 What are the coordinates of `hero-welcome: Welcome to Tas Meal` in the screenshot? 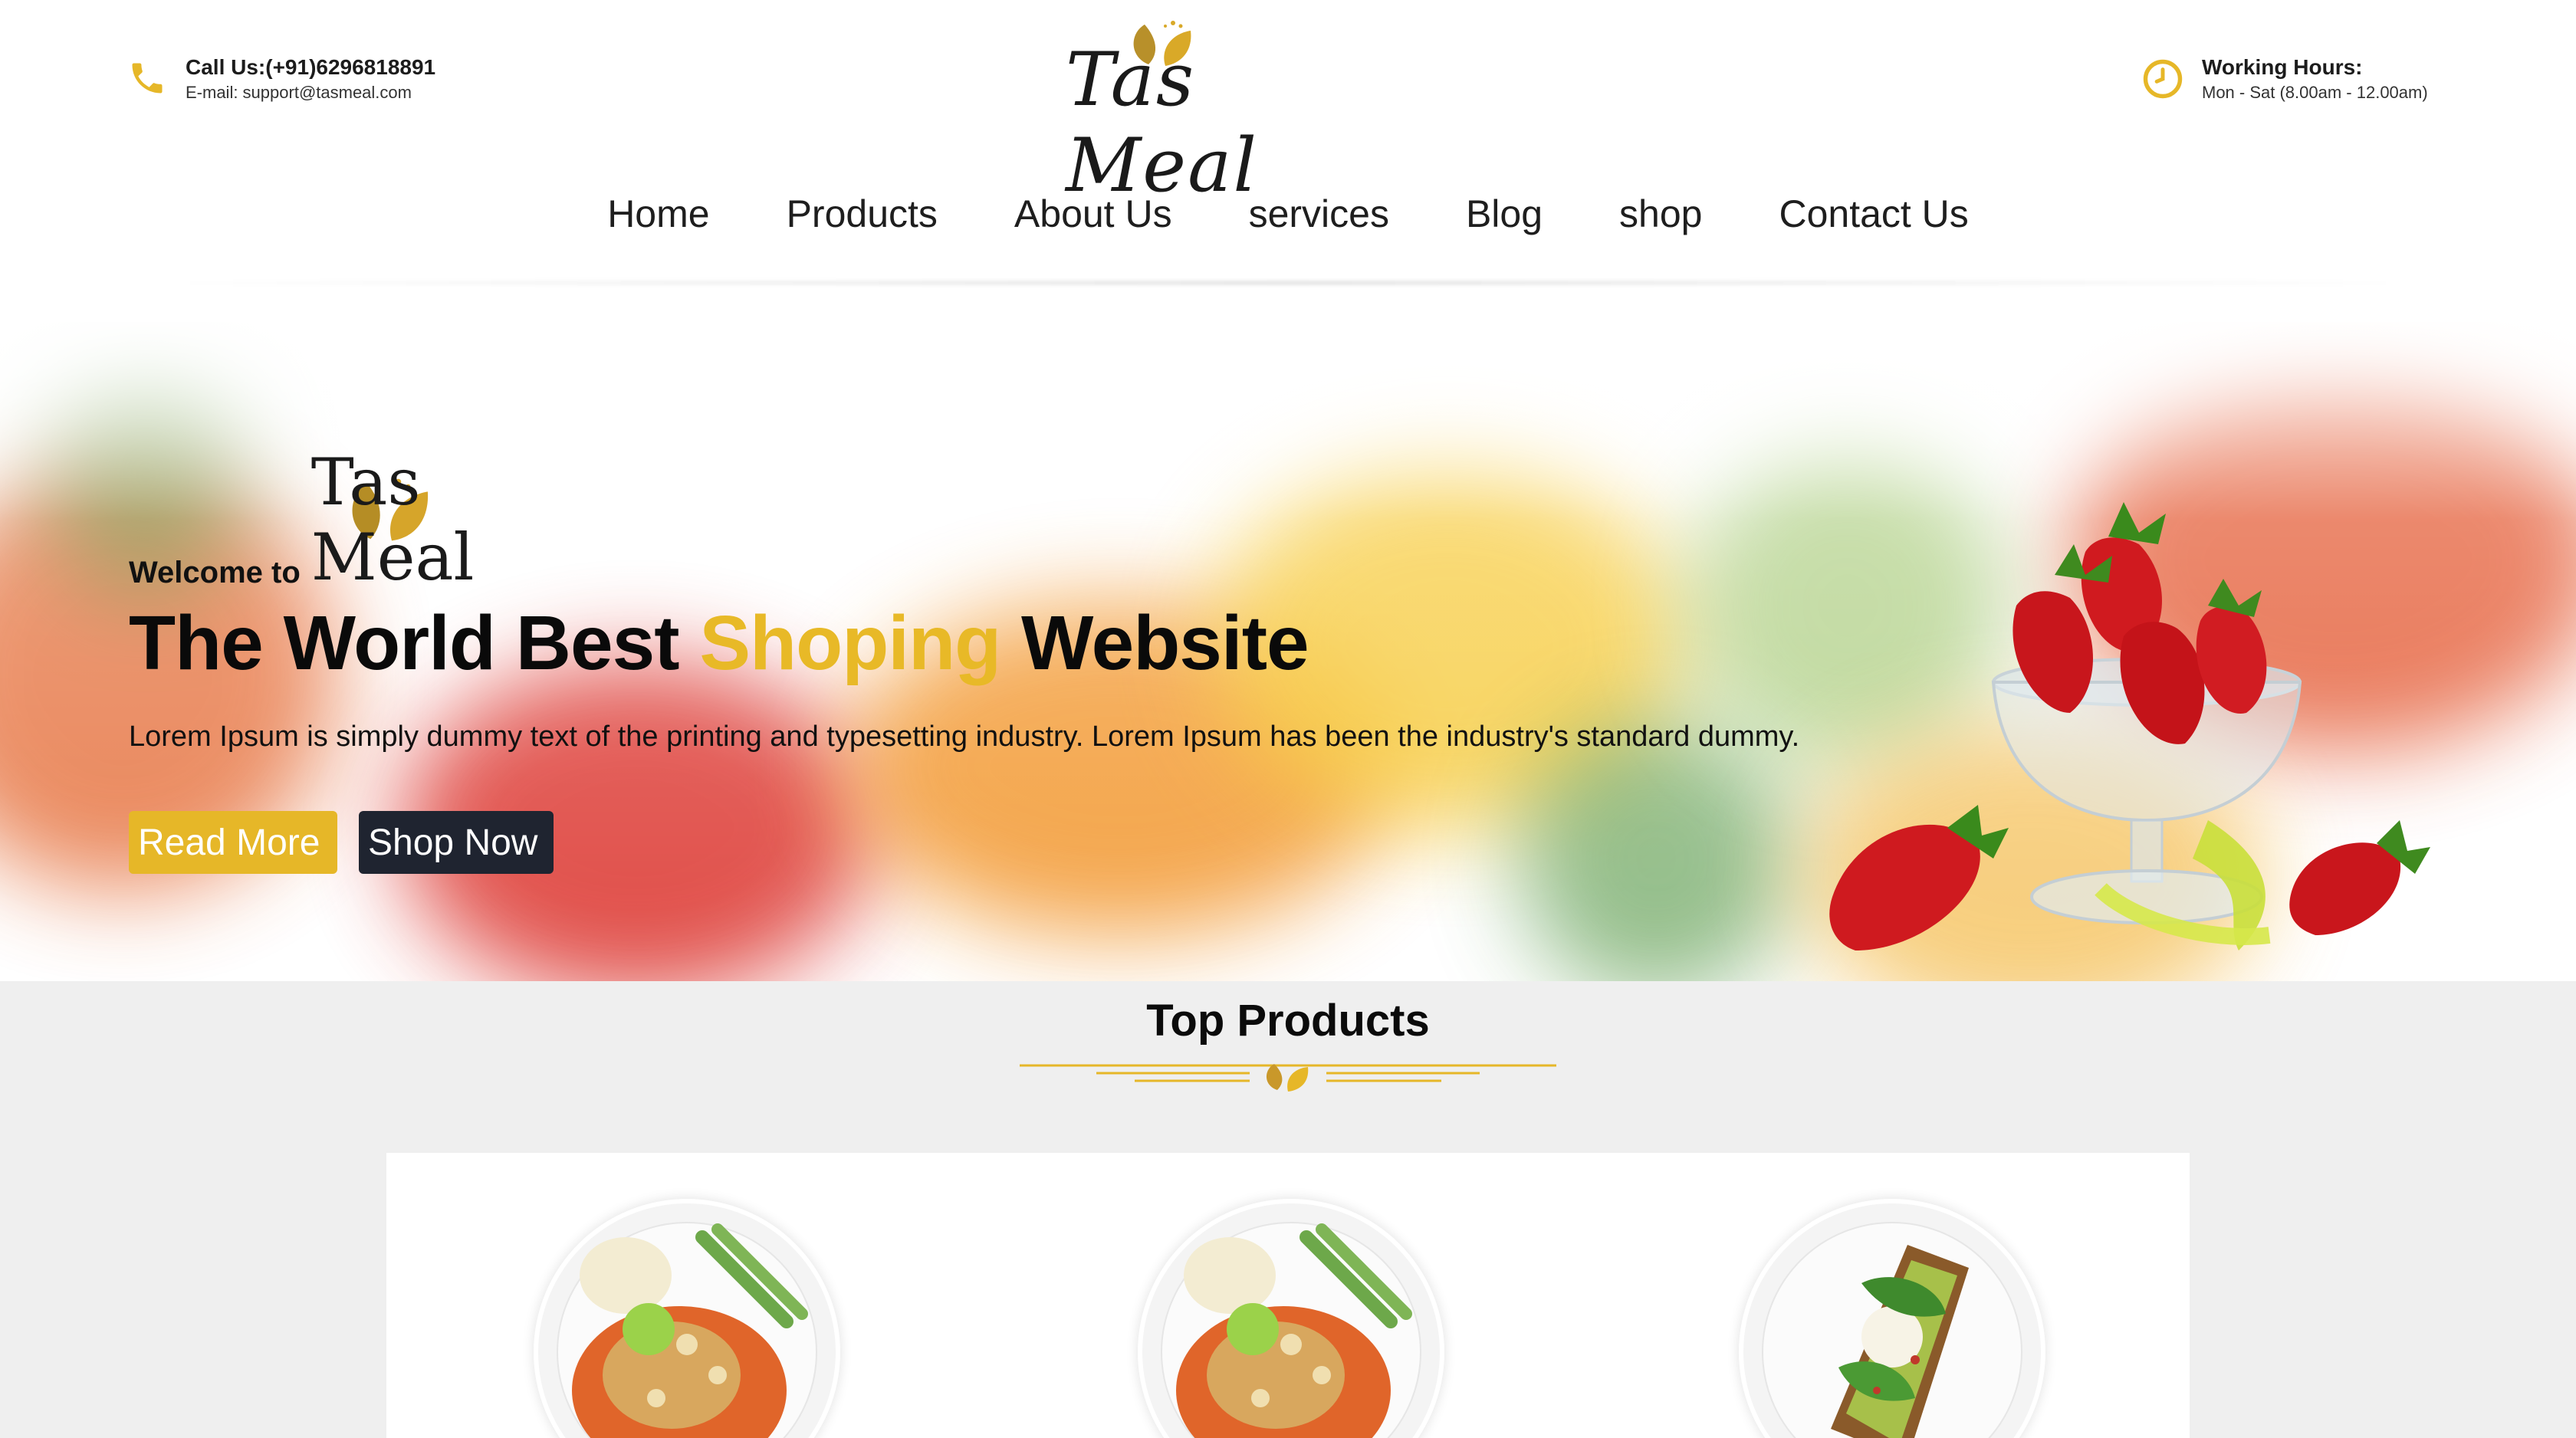 It's located at (358, 520).